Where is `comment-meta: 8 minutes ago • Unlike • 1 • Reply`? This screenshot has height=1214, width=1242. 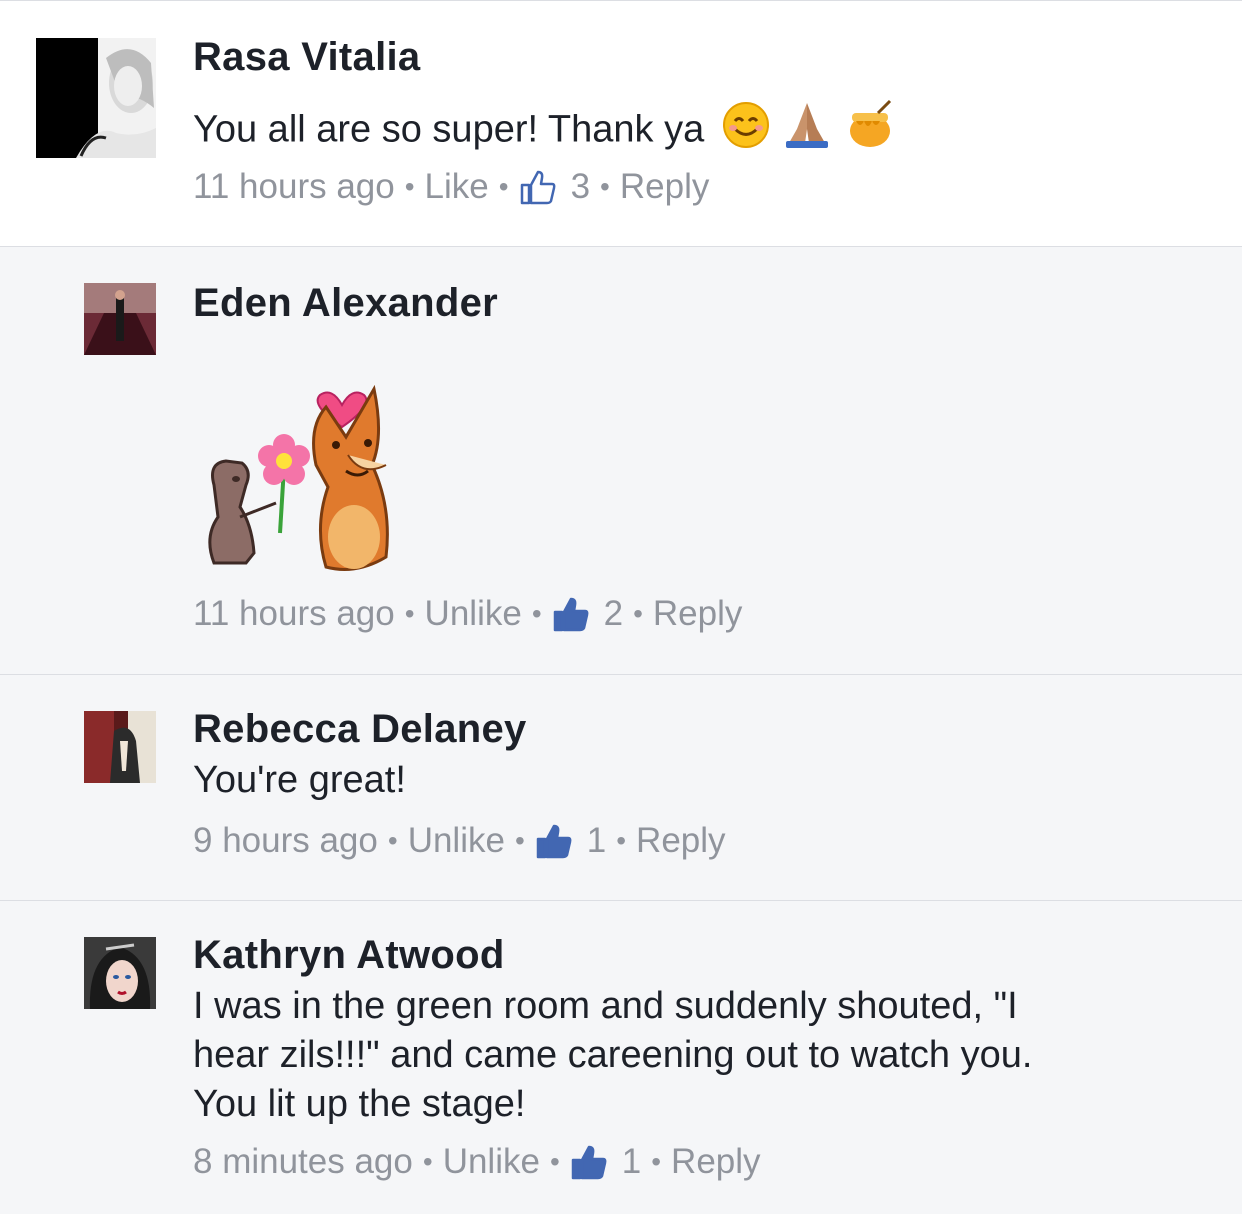
comment-meta: 8 minutes ago • Unlike • 1 • Reply is located at coordinates (477, 1162).